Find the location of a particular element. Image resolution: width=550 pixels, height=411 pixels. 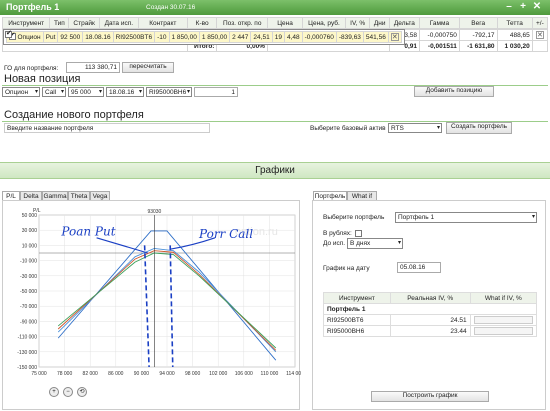

total-cell: -1 631,80 is located at coordinates (478, 46).